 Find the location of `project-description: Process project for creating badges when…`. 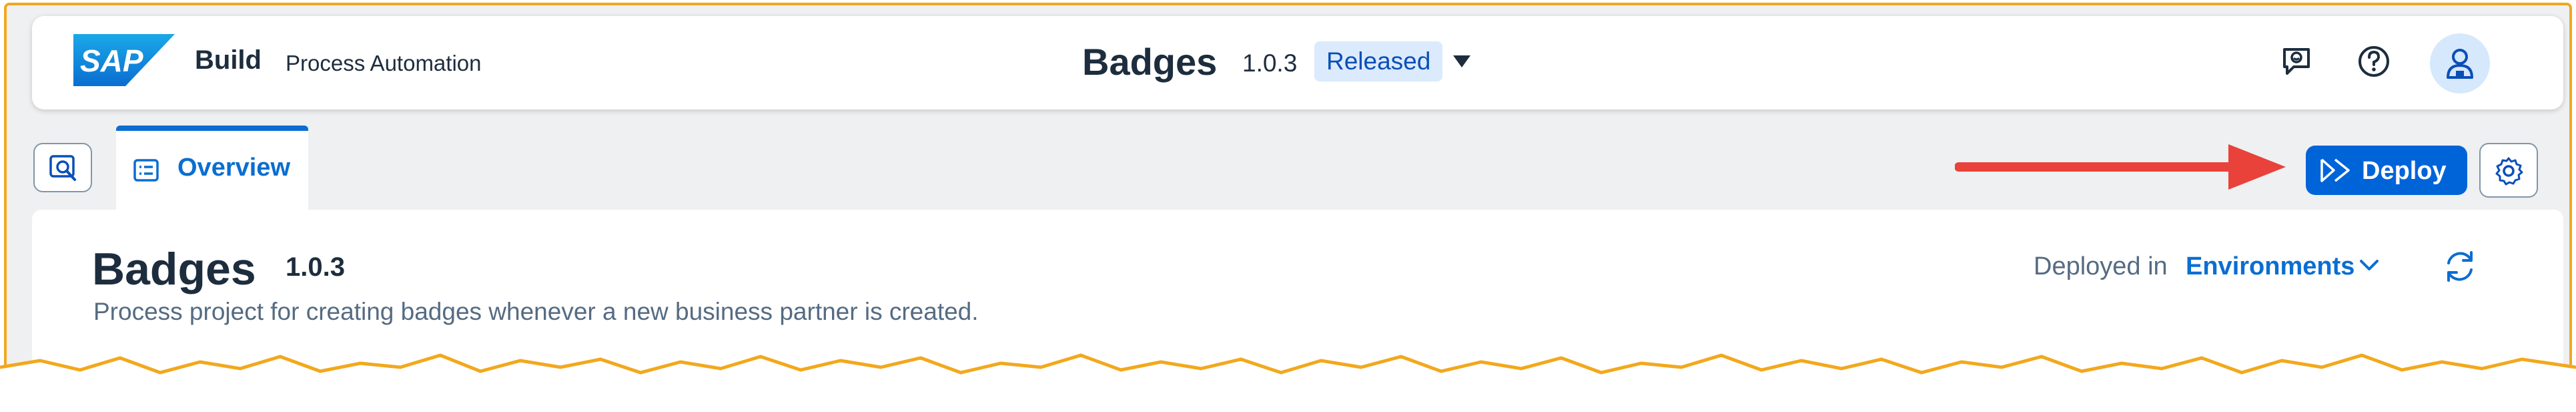

project-description: Process project for creating badges when… is located at coordinates (536, 311).